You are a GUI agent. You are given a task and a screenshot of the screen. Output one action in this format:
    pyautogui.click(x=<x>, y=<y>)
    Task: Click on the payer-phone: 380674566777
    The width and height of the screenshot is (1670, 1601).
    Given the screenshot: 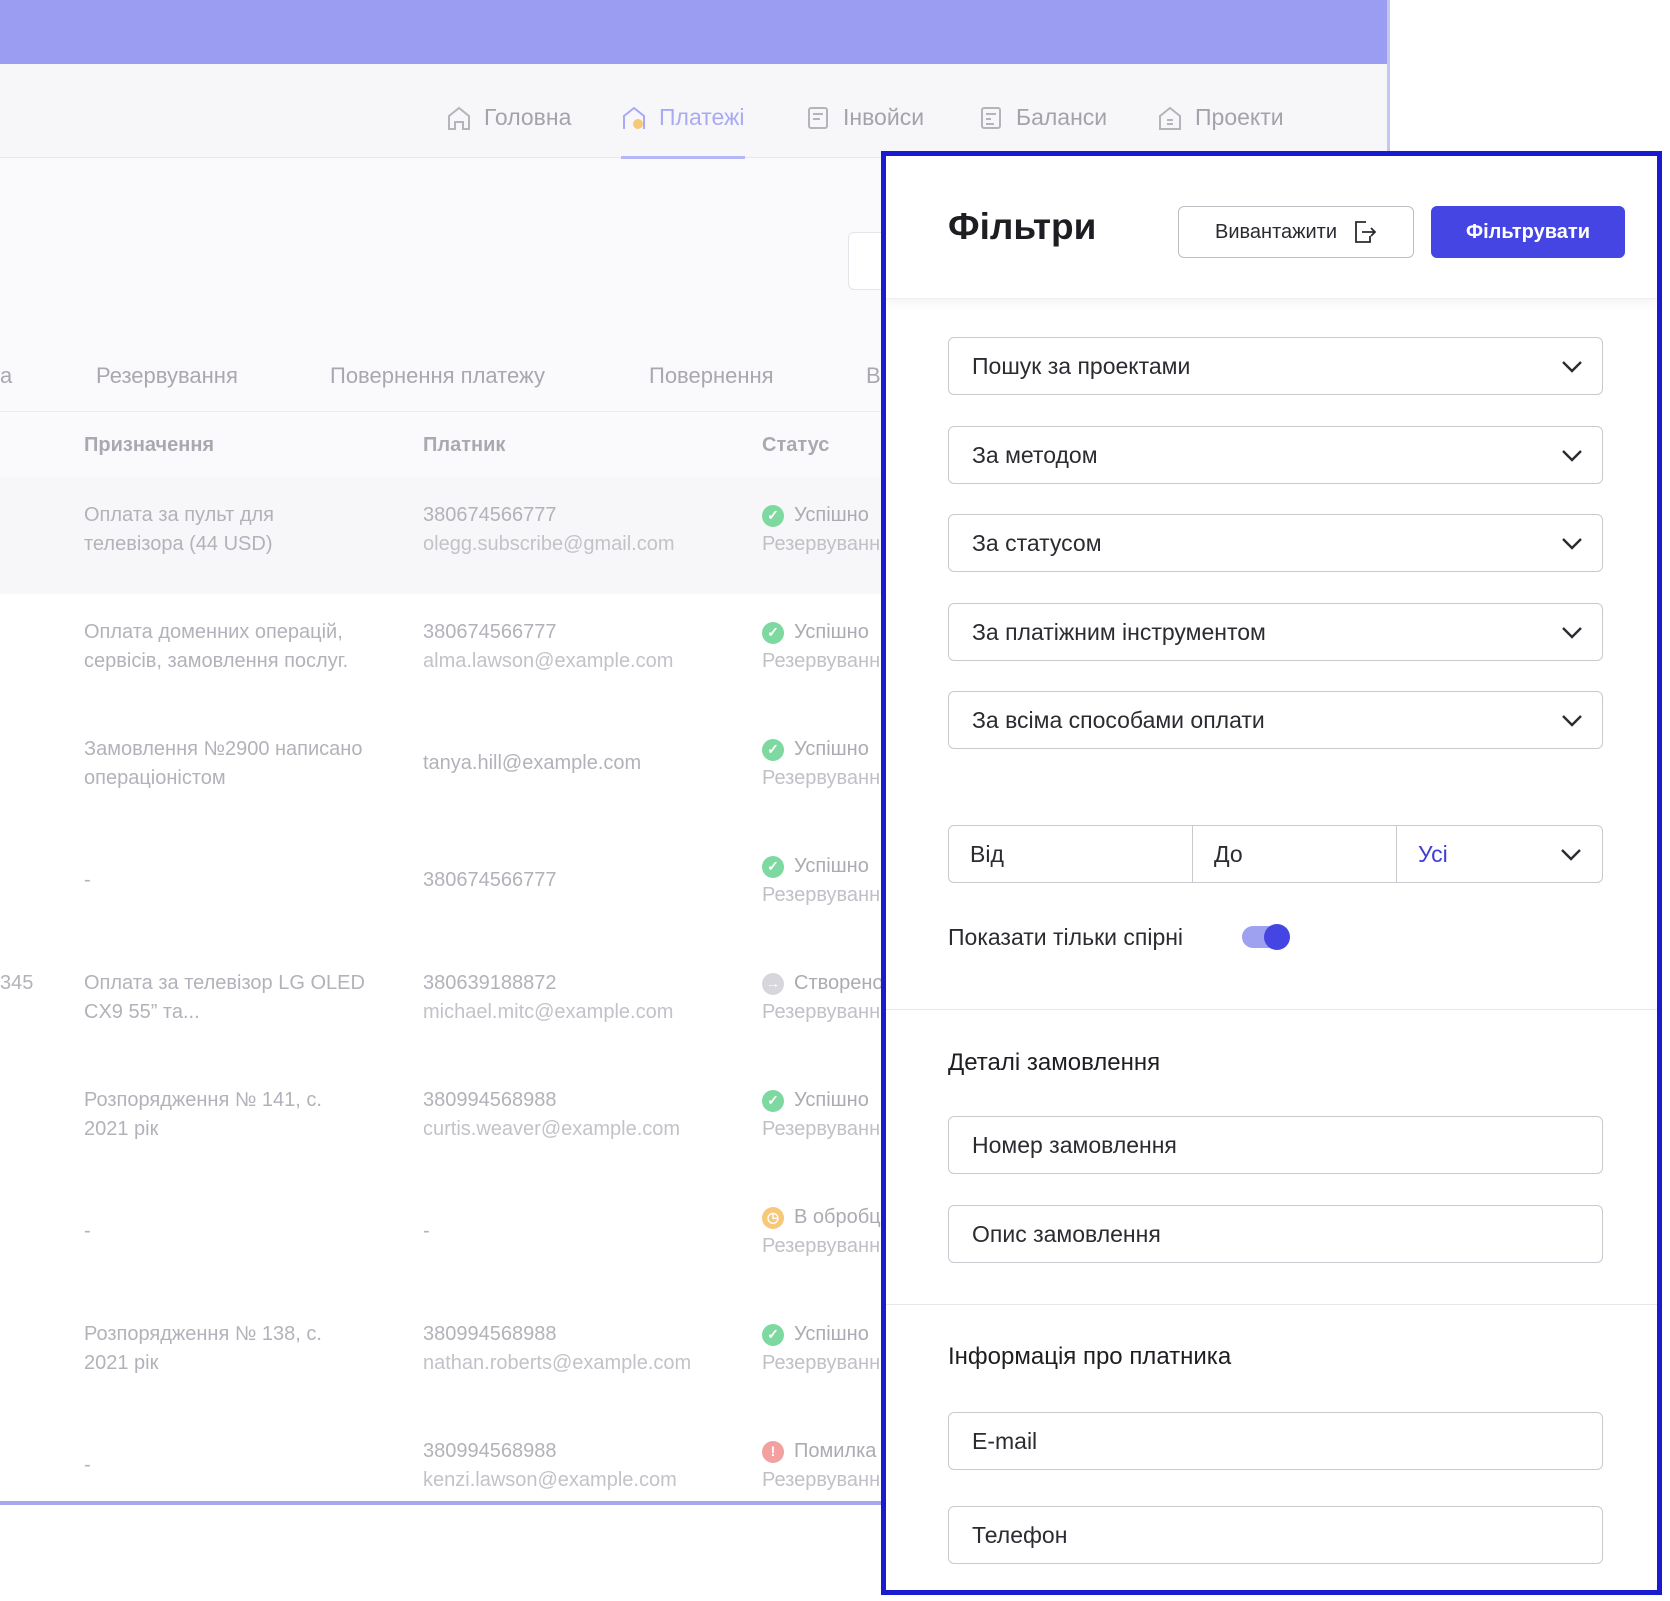 What is the action you would take?
    pyautogui.click(x=490, y=515)
    